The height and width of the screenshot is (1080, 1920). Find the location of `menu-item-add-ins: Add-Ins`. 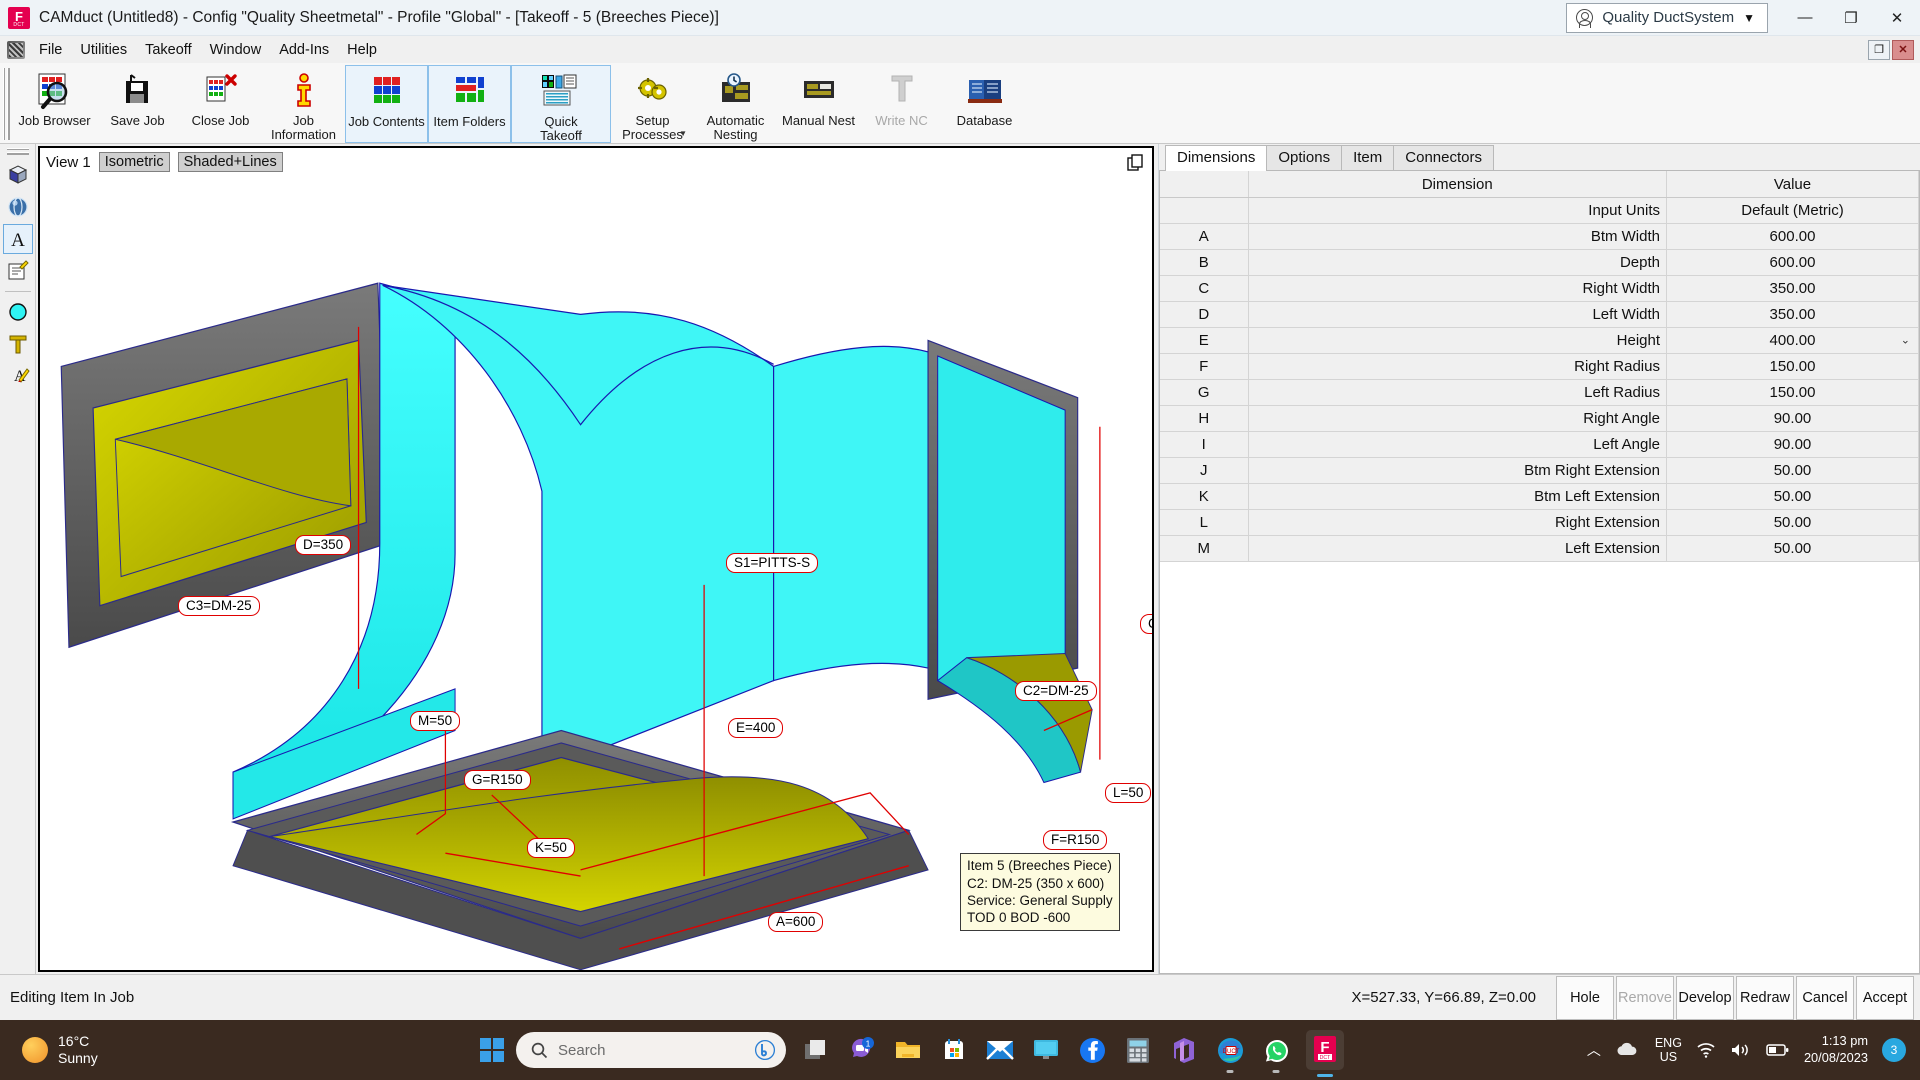

menu-item-add-ins: Add-Ins is located at coordinates (304, 50).